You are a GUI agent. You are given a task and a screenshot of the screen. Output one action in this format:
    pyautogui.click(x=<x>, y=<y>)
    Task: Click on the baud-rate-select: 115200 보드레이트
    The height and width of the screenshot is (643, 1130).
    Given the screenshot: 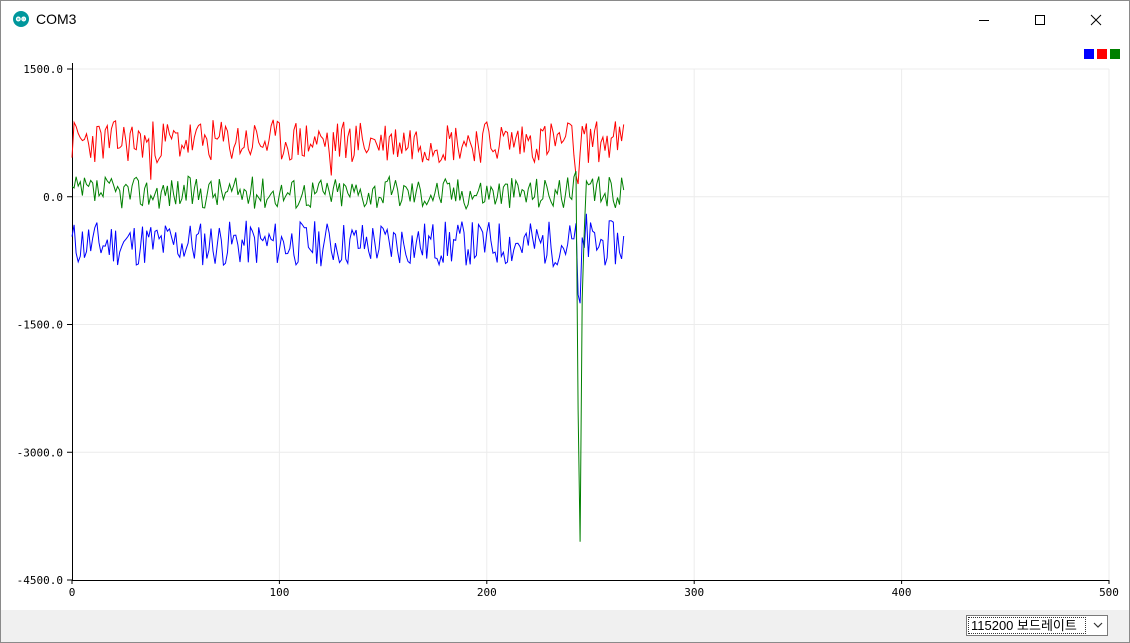 What is the action you would take?
    pyautogui.click(x=1037, y=625)
    